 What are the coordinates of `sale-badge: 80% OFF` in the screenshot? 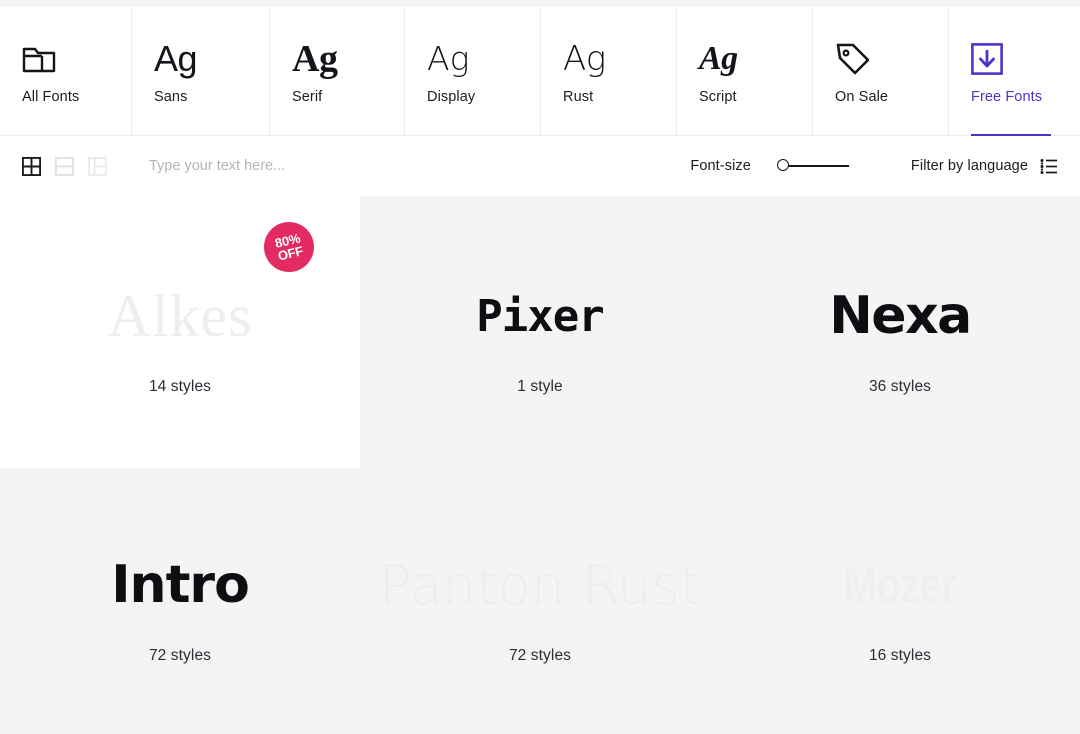 It's located at (289, 247).